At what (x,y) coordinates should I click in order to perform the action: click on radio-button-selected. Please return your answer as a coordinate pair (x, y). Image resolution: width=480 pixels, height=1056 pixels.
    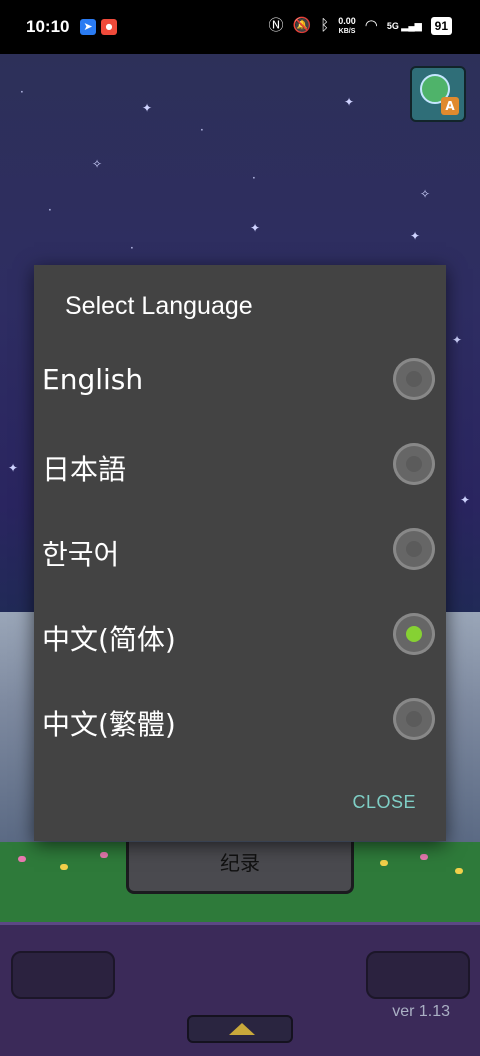
    Looking at the image, I should click on (414, 634).